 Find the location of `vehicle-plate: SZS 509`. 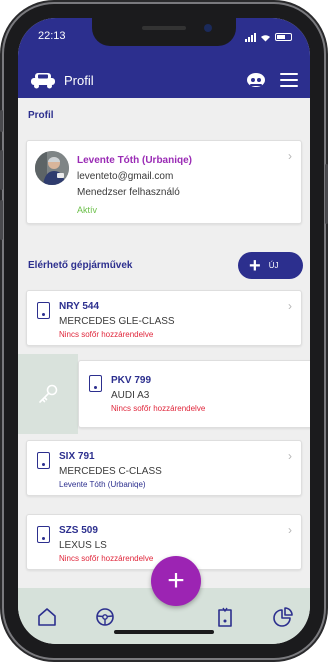

vehicle-plate: SZS 509 is located at coordinates (78, 530).